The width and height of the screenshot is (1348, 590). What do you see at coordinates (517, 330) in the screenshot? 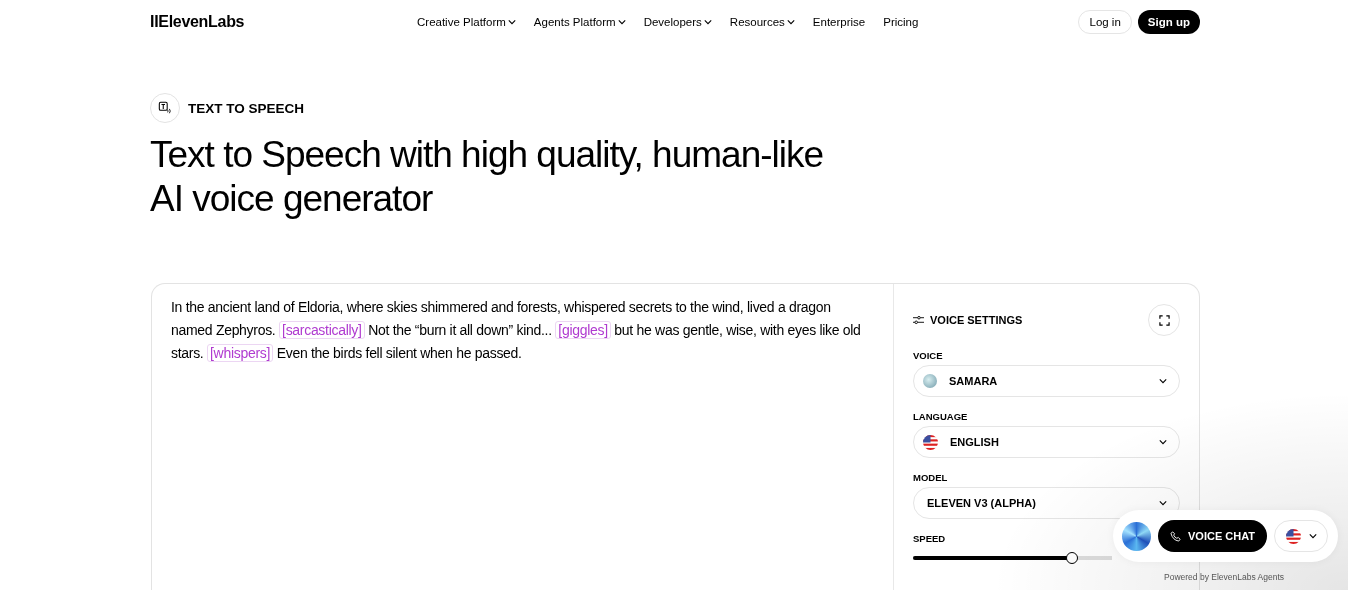
I see `editor-text: In the ancient land of Eldoria, where skies shimmered and forests, whispered secrets to the wind, lived a dragon named Zephyros. [sarcastically] Not the “burn it all down” kind... [giggles] but he was gentle, wise, with eyes like old stars. [whispers] Even the birds fell silent when he passed.` at bounding box center [517, 330].